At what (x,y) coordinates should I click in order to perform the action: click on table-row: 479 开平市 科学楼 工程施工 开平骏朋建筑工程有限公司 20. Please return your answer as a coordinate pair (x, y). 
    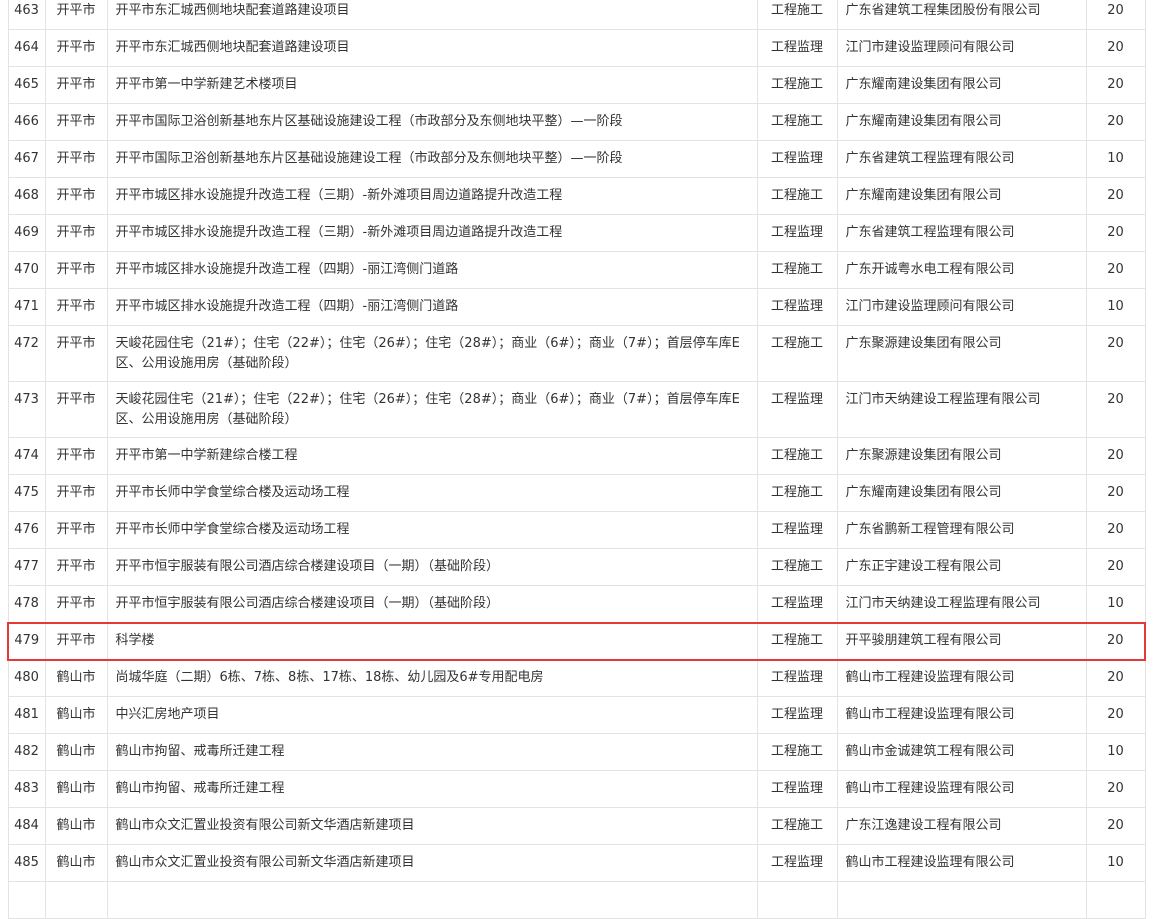
    Looking at the image, I should click on (576, 641).